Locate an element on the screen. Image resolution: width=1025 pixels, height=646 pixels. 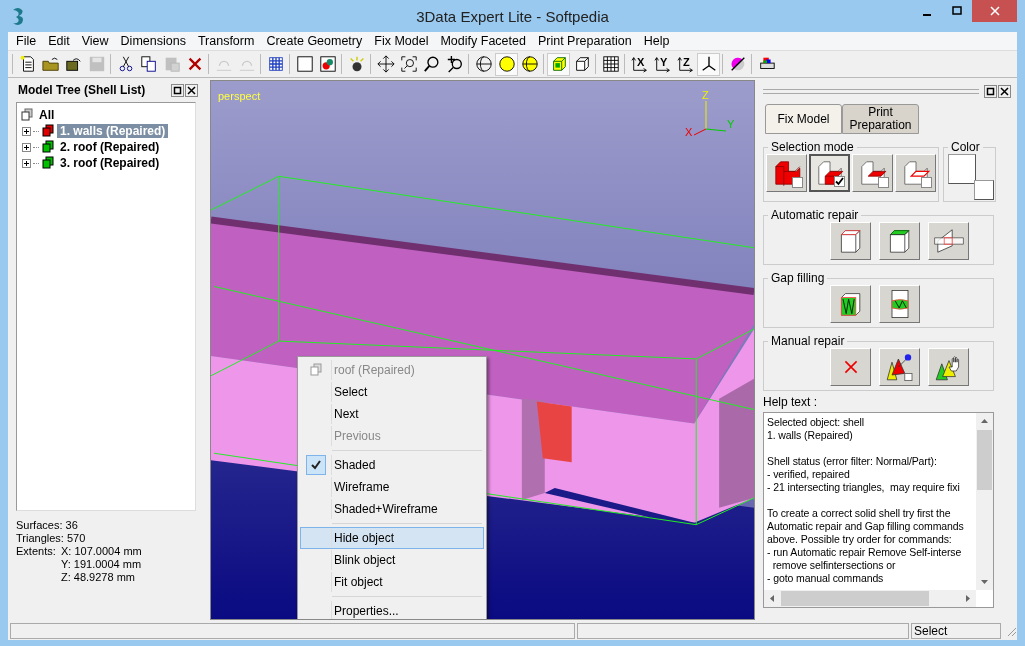
menu-item: View is located at coordinates (95, 41).